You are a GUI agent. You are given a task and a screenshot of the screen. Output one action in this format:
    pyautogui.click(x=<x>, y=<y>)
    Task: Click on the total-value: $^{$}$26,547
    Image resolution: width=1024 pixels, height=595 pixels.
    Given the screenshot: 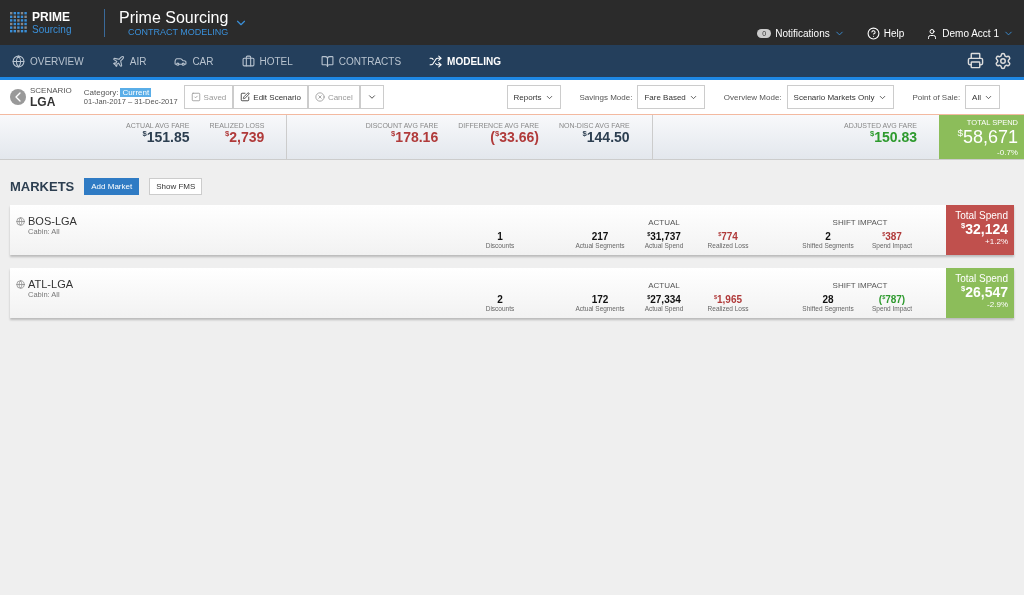 What is the action you would take?
    pyautogui.click(x=983, y=292)
    